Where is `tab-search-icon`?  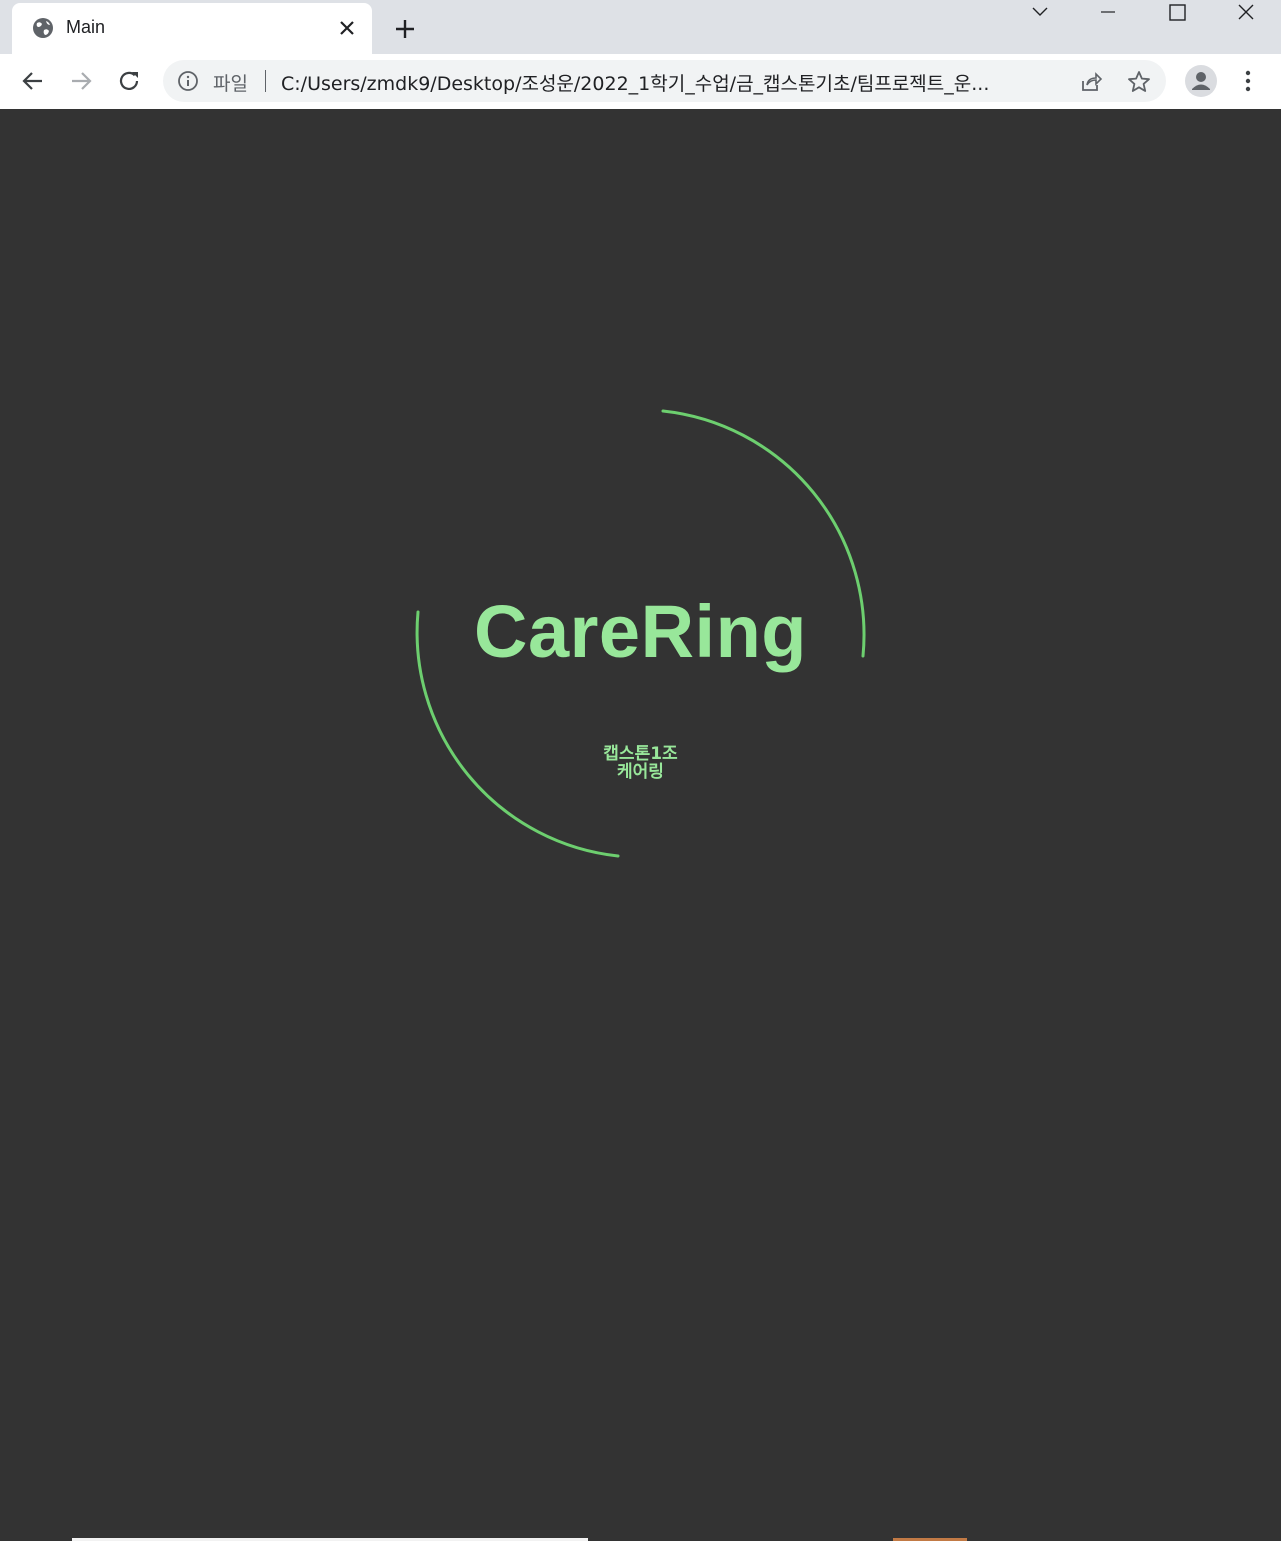
tab-search-icon is located at coordinates (1040, 13).